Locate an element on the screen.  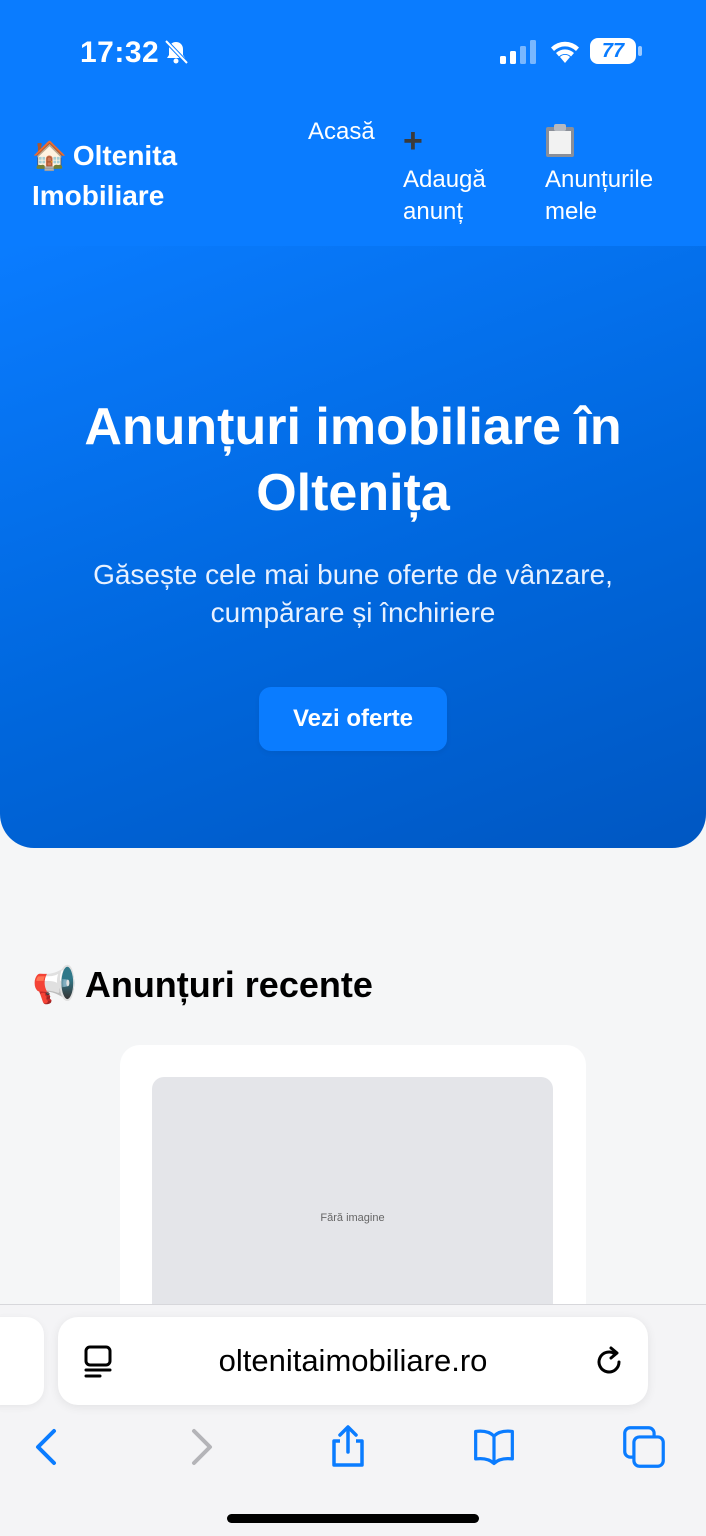
clipboard-icon is located at coordinates (560, 140).